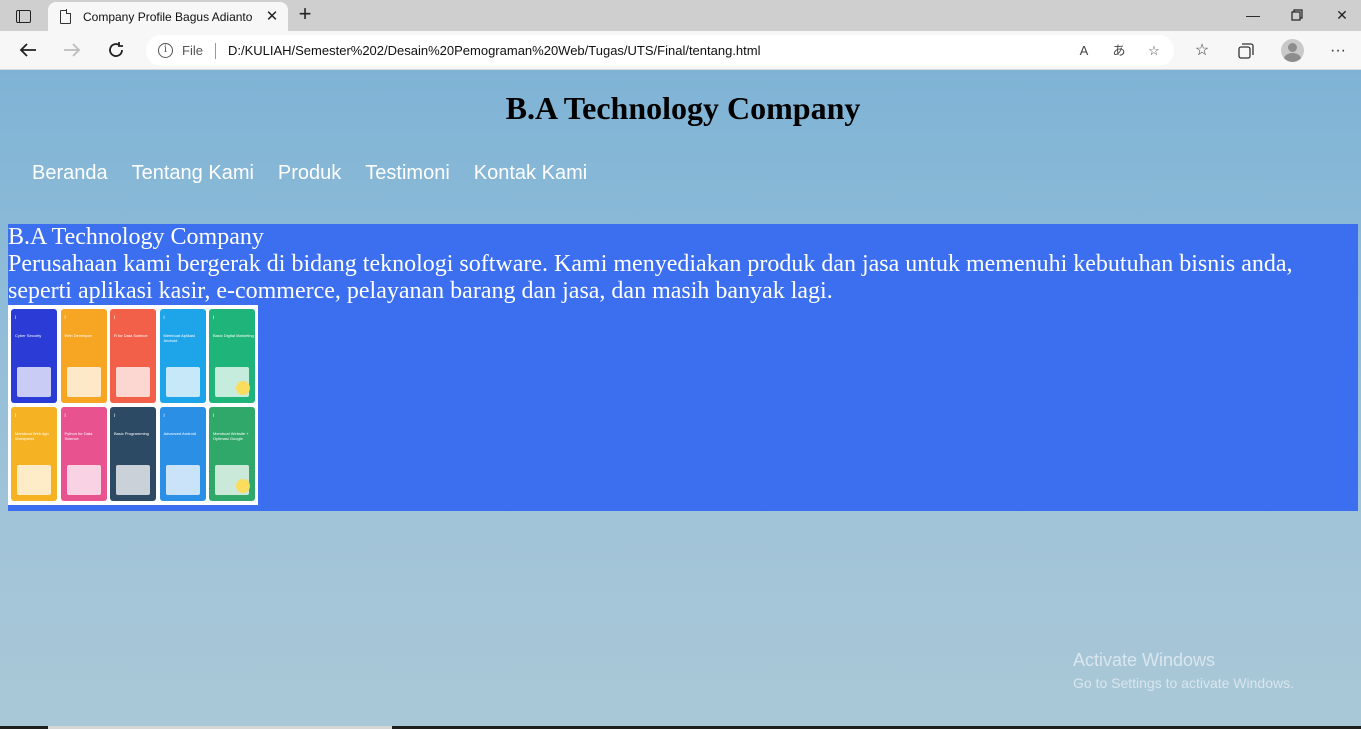  What do you see at coordinates (1292, 50) in the screenshot?
I see `profile-avatar` at bounding box center [1292, 50].